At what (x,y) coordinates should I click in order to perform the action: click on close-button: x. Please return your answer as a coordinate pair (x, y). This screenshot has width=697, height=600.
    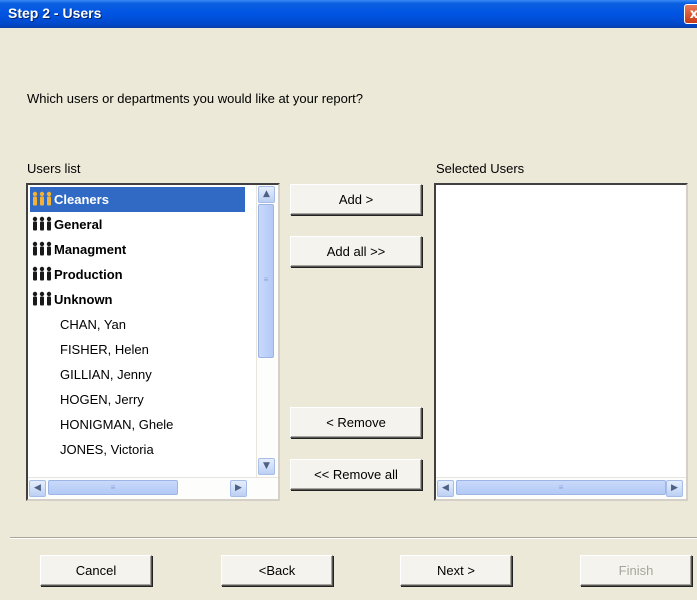
    Looking at the image, I should click on (690, 14).